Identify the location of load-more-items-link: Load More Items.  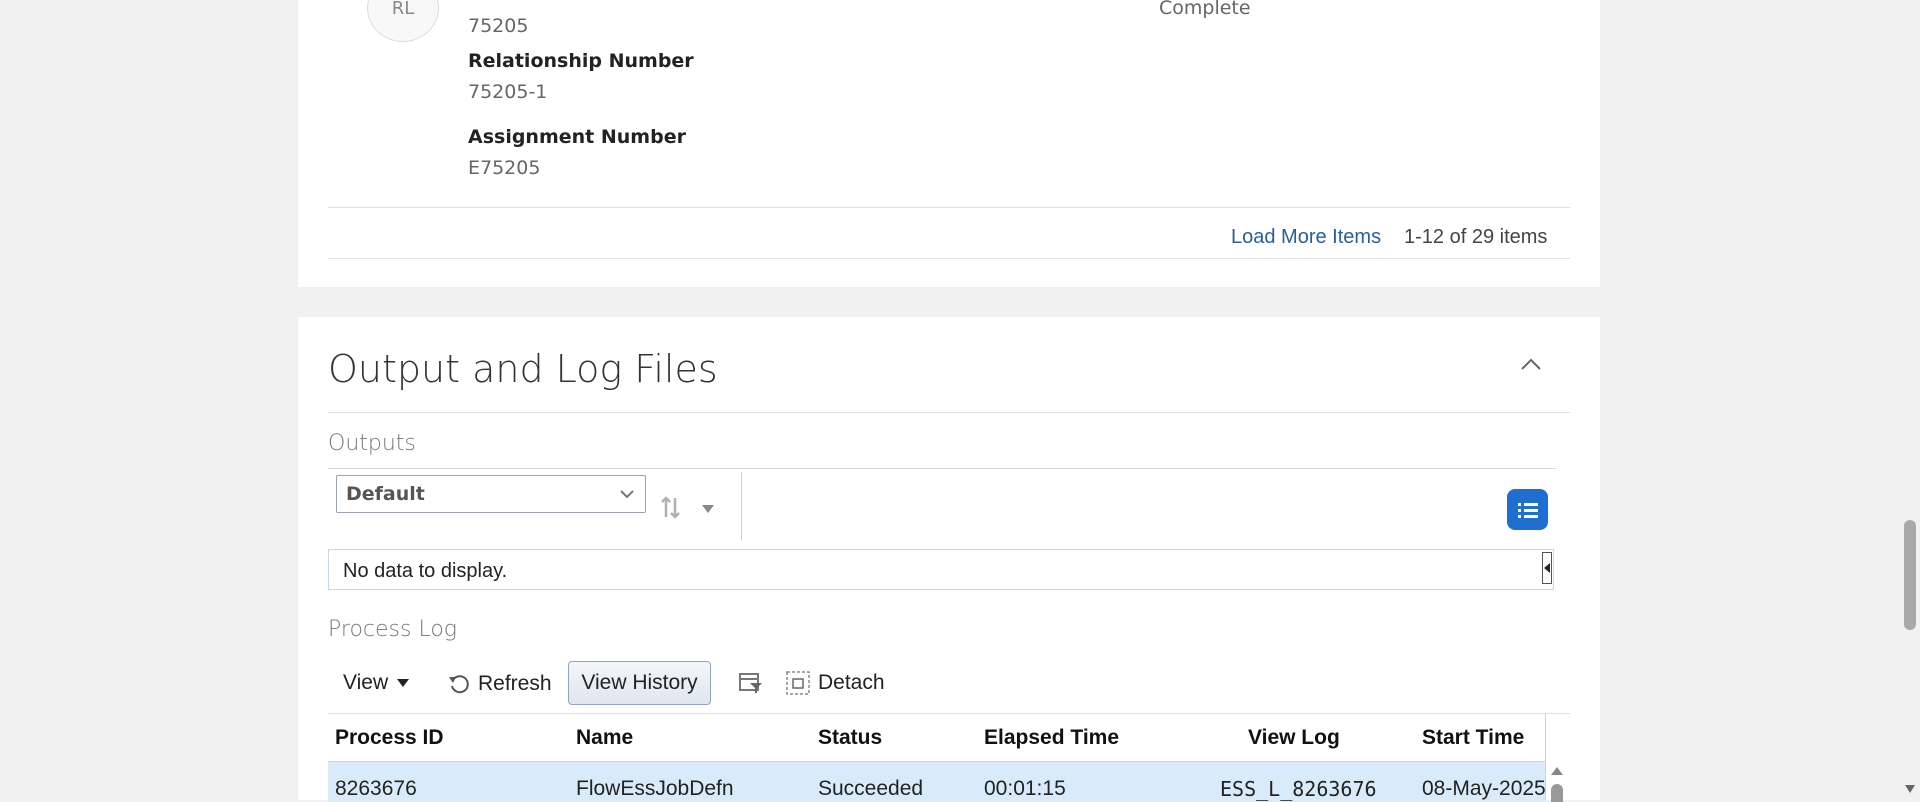
(1306, 237).